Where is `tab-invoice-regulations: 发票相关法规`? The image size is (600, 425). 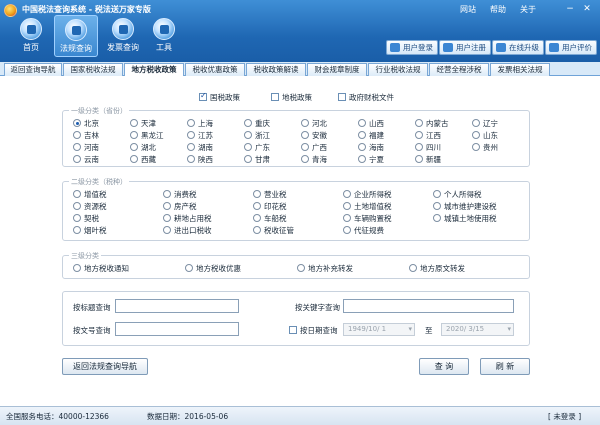 tab-invoice-regulations: 发票相关法规 is located at coordinates (520, 69).